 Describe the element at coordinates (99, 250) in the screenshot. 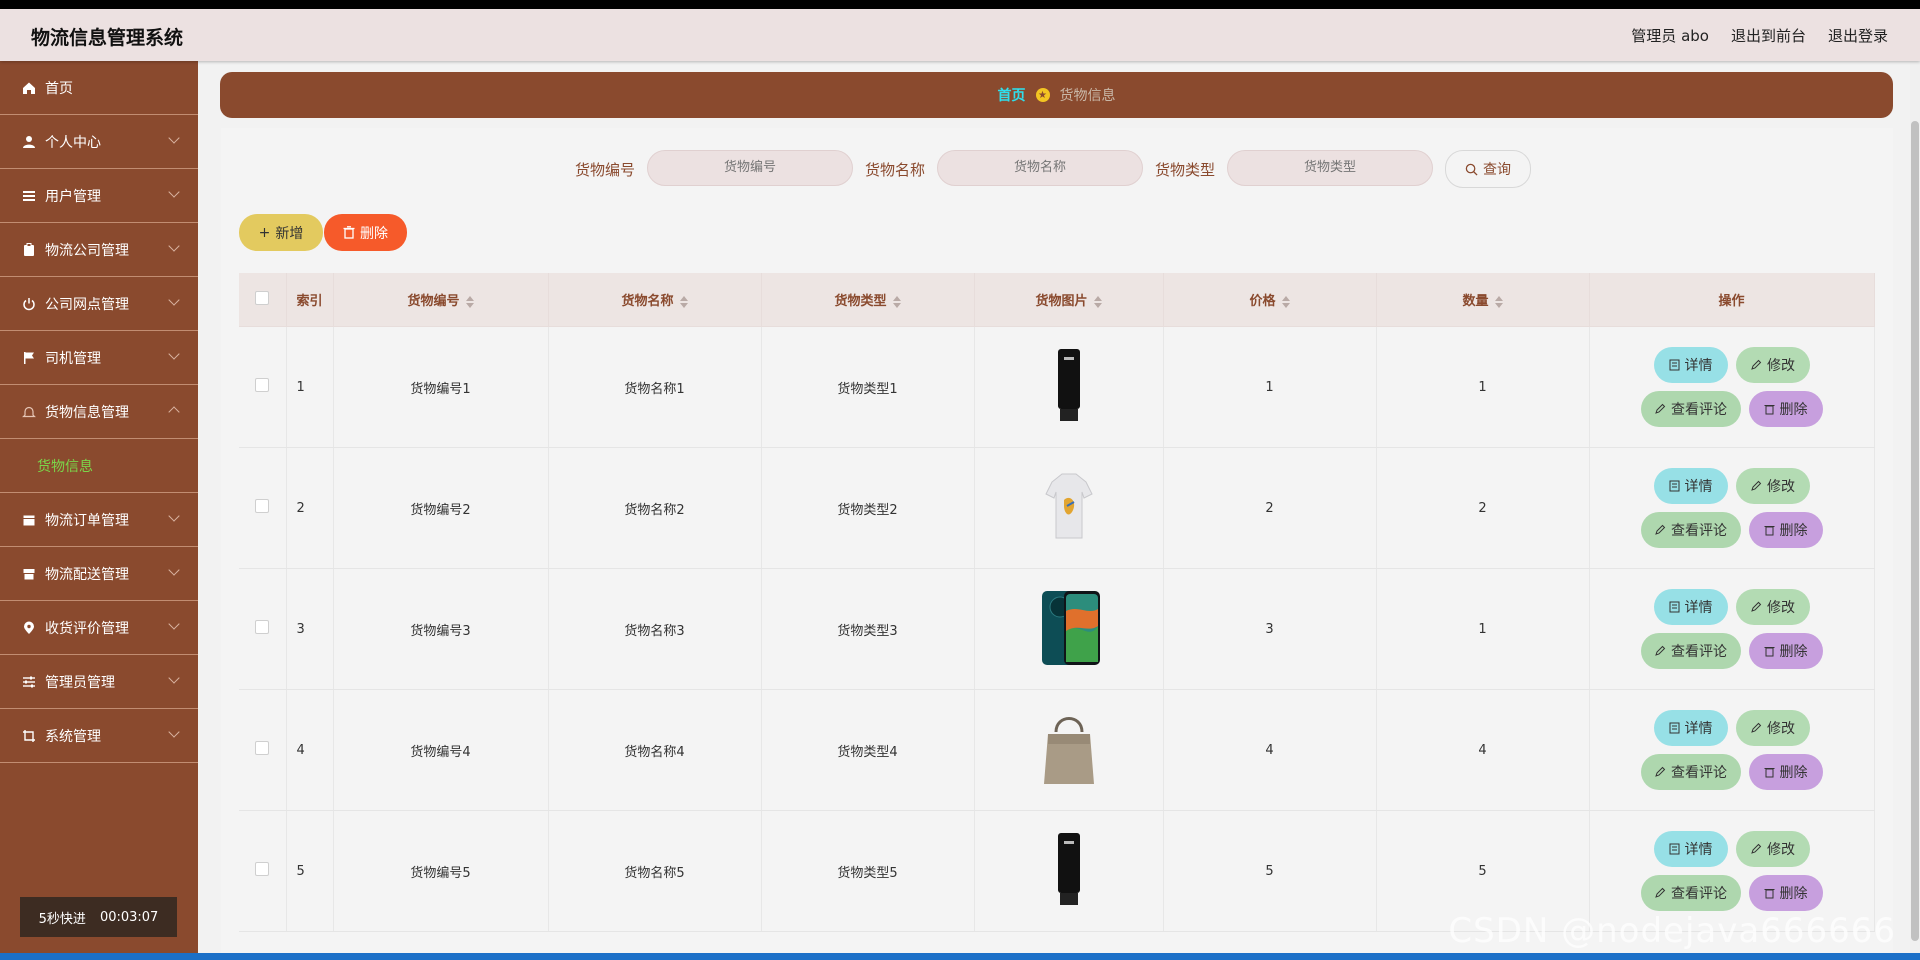

I see `sidebar-item-3: 物流公司管理` at that location.